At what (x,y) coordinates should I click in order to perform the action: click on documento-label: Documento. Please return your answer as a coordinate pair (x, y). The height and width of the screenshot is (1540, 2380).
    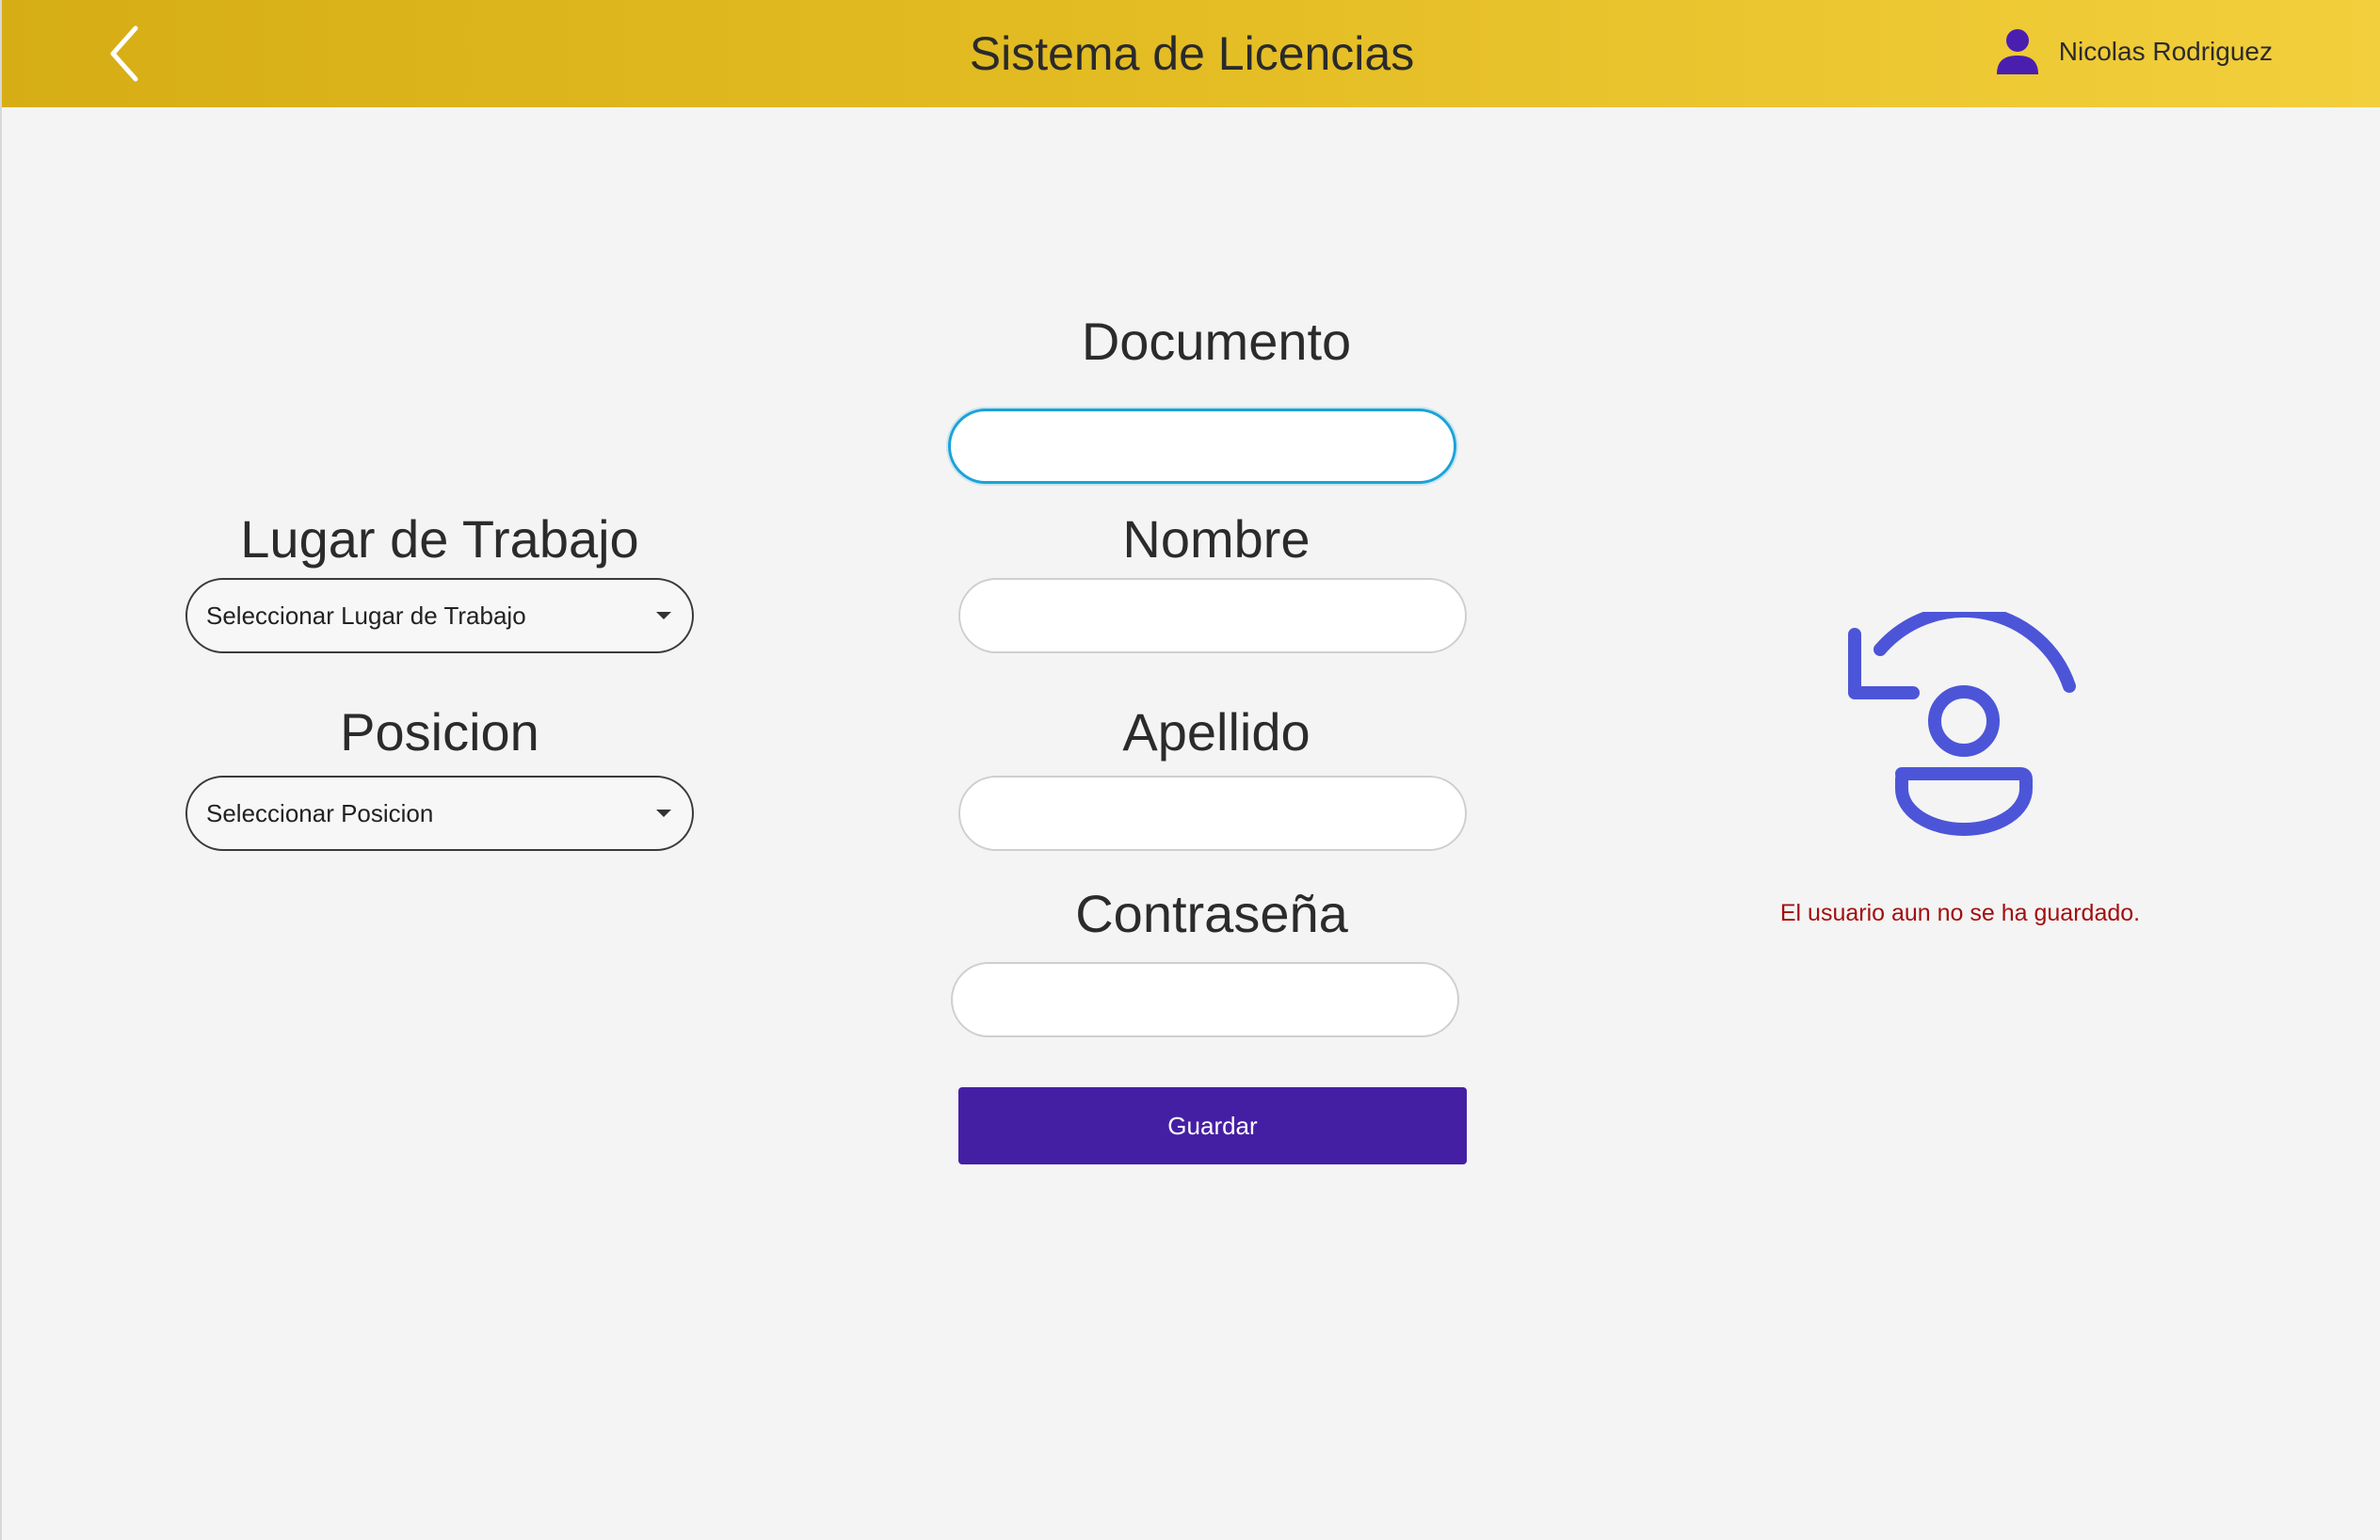
    Looking at the image, I should click on (1216, 341).